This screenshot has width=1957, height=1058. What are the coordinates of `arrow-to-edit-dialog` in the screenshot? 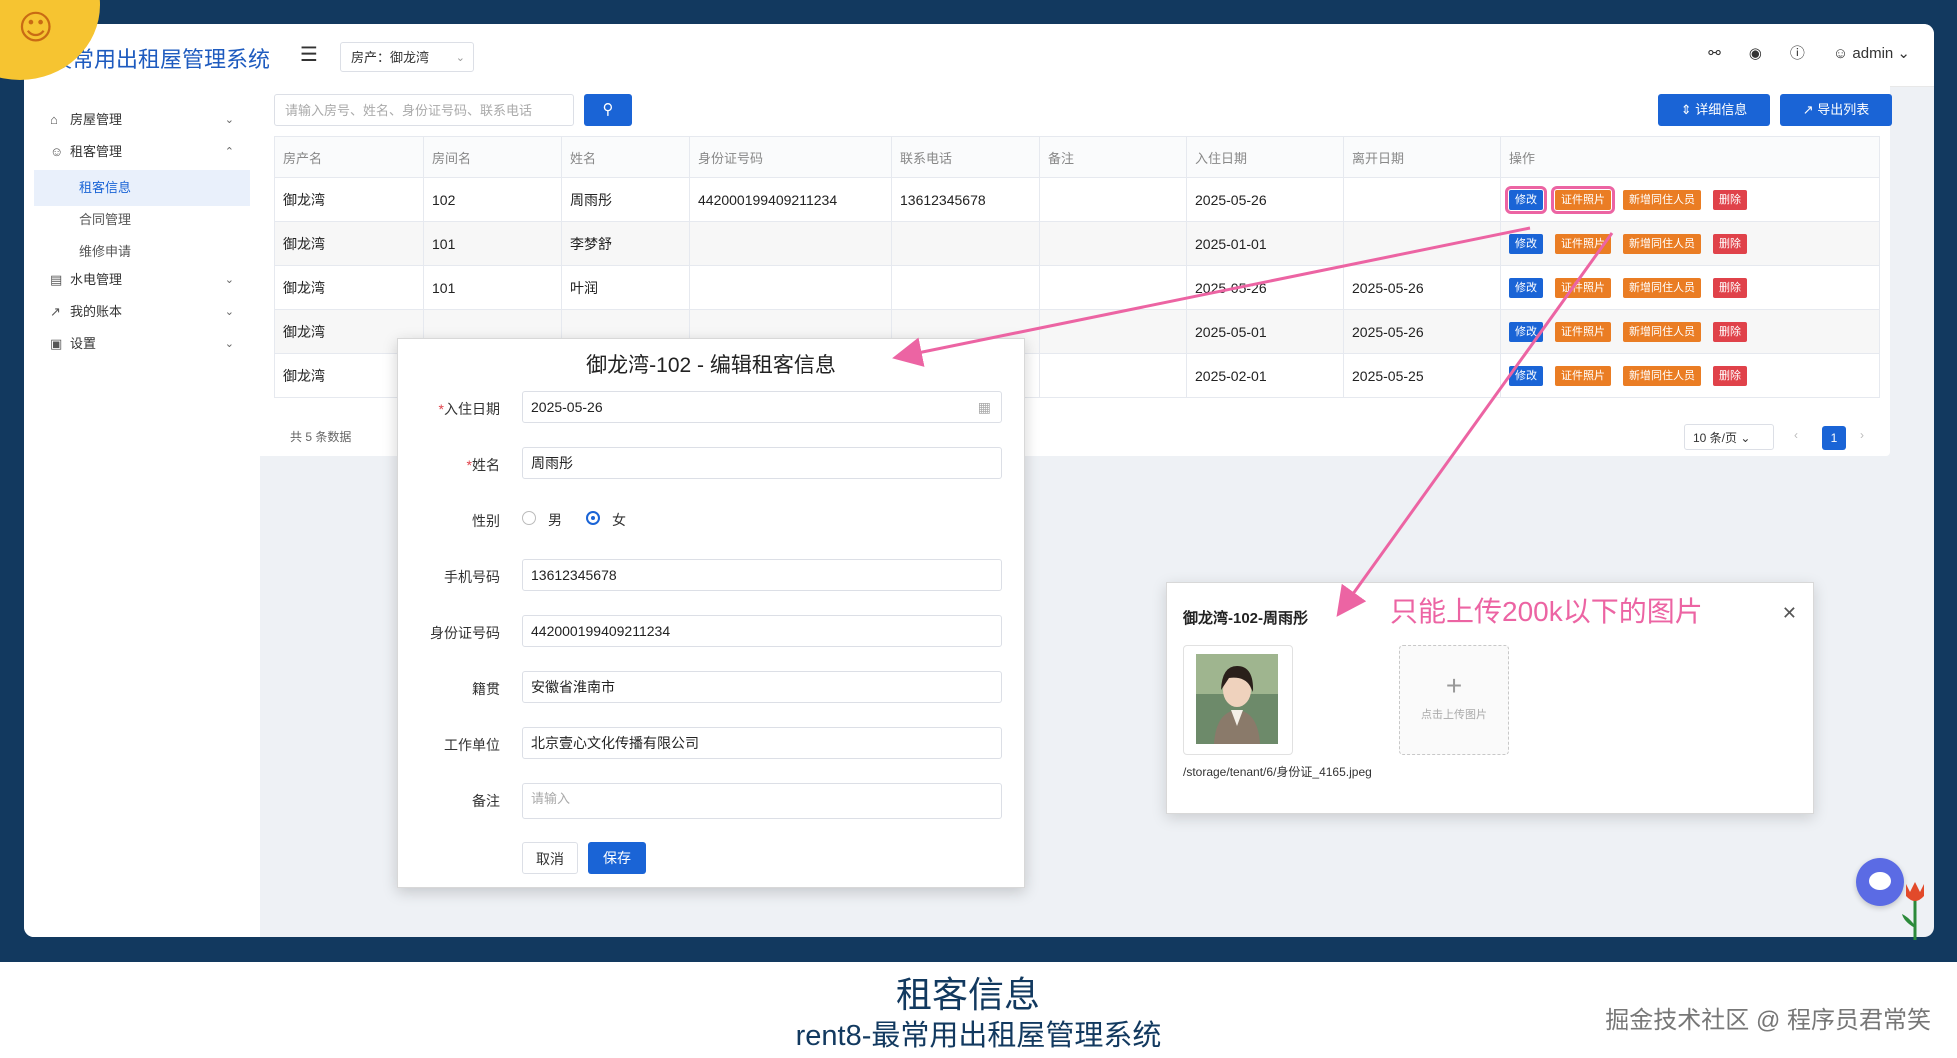 It's located at (1211, 296).